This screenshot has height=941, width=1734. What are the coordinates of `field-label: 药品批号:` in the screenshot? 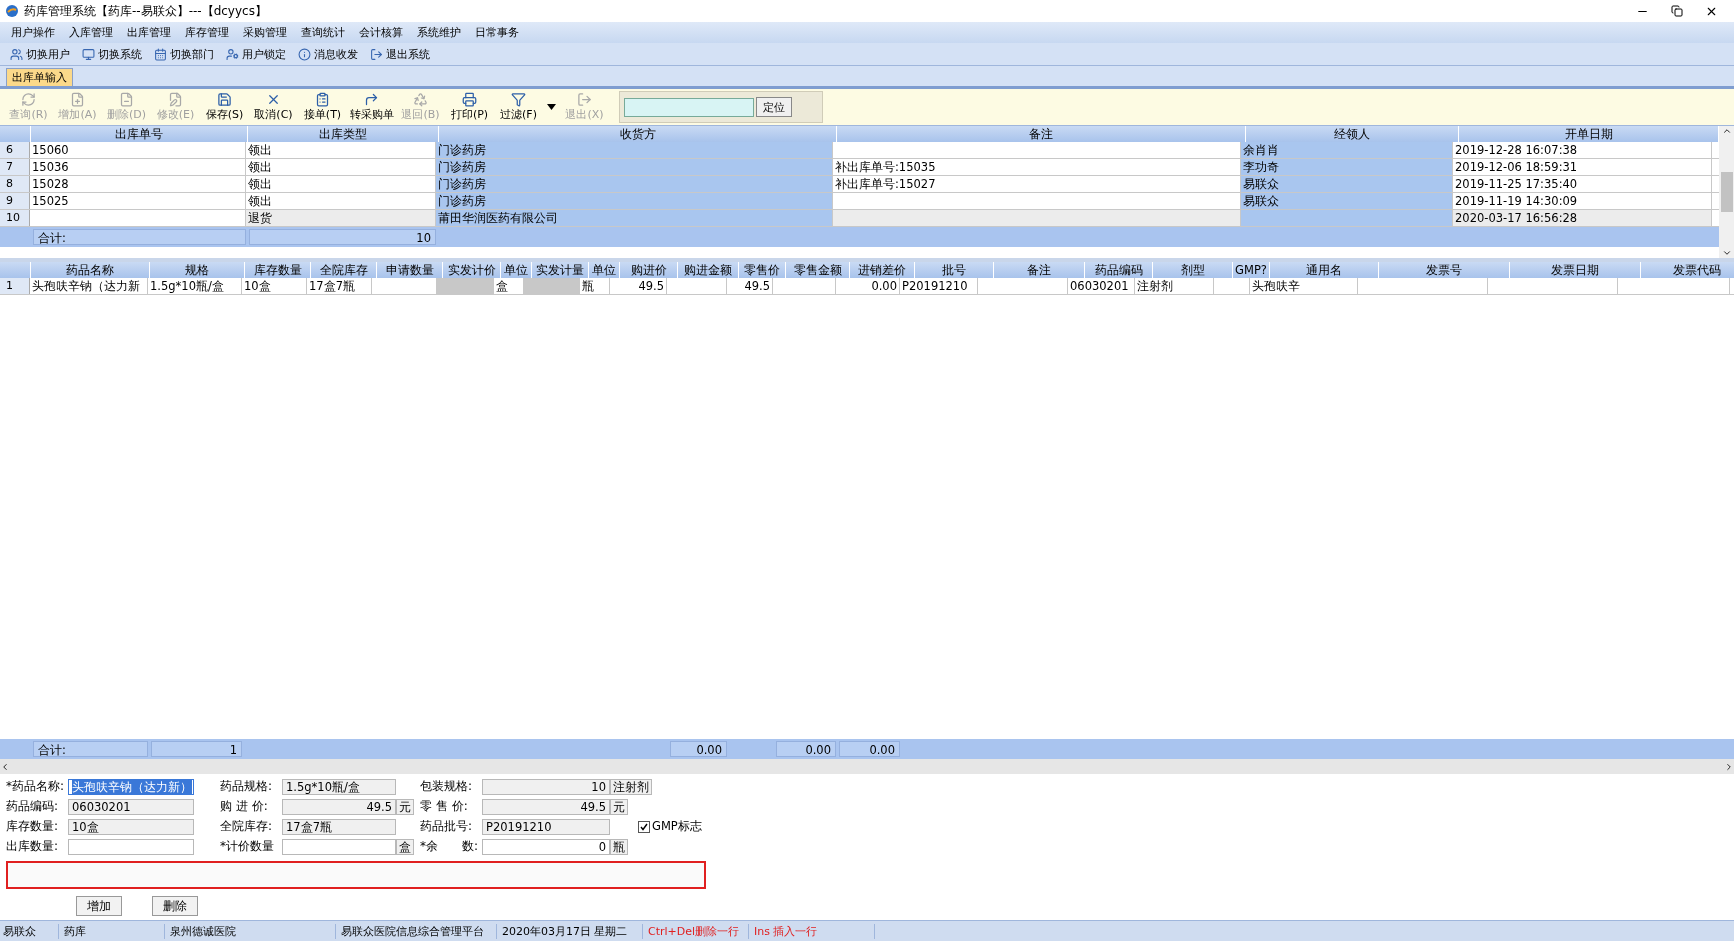 It's located at (447, 826).